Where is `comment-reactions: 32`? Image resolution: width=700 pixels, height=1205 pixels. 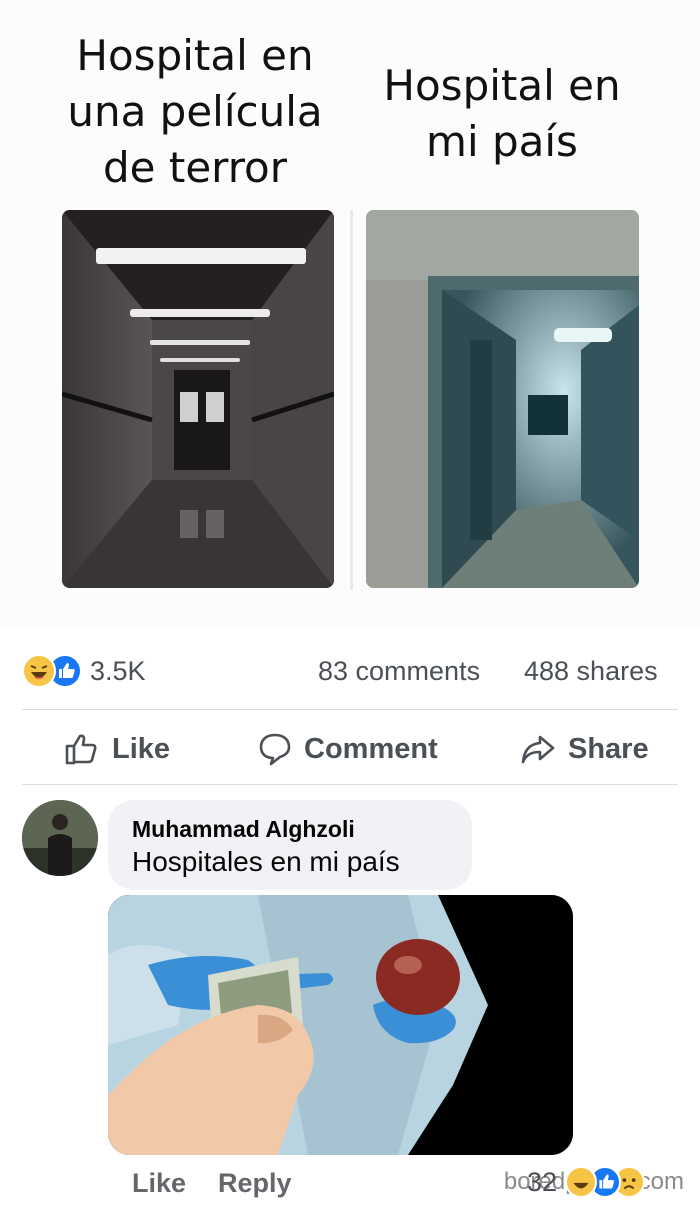 comment-reactions: 32 is located at coordinates (607, 1182).